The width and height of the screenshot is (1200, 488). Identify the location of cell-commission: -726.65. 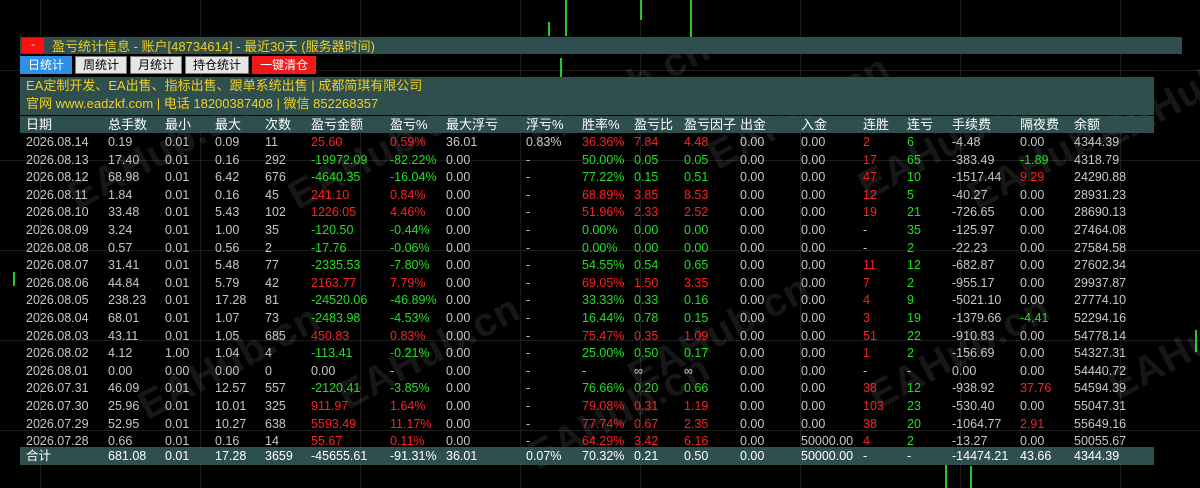
(973, 212).